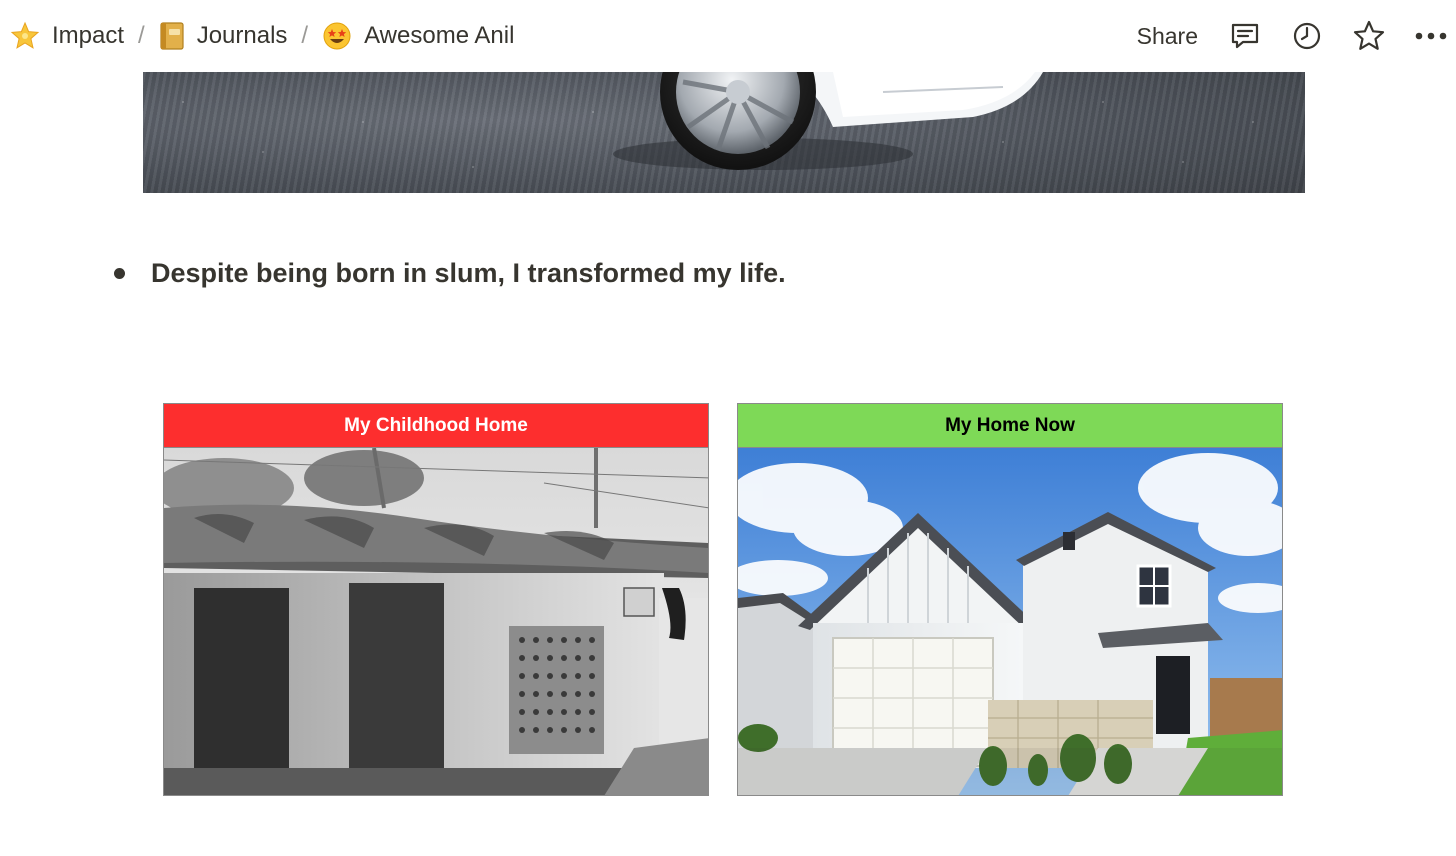  I want to click on star-emoji-icon, so click(25, 36).